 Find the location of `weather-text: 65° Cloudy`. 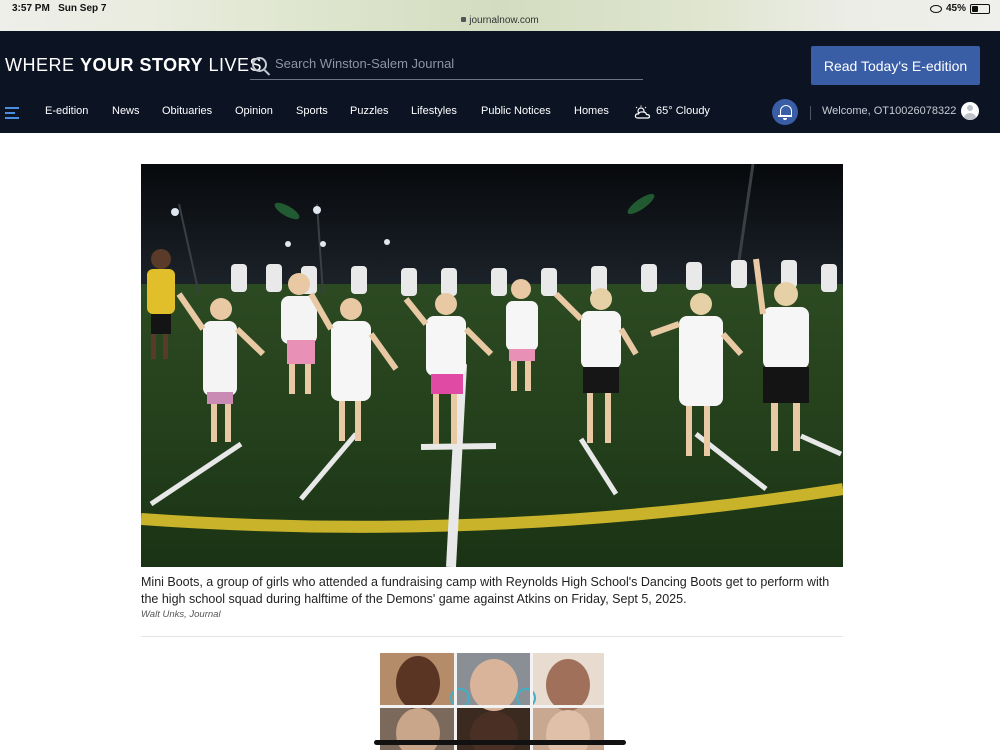

weather-text: 65° Cloudy is located at coordinates (683, 111).